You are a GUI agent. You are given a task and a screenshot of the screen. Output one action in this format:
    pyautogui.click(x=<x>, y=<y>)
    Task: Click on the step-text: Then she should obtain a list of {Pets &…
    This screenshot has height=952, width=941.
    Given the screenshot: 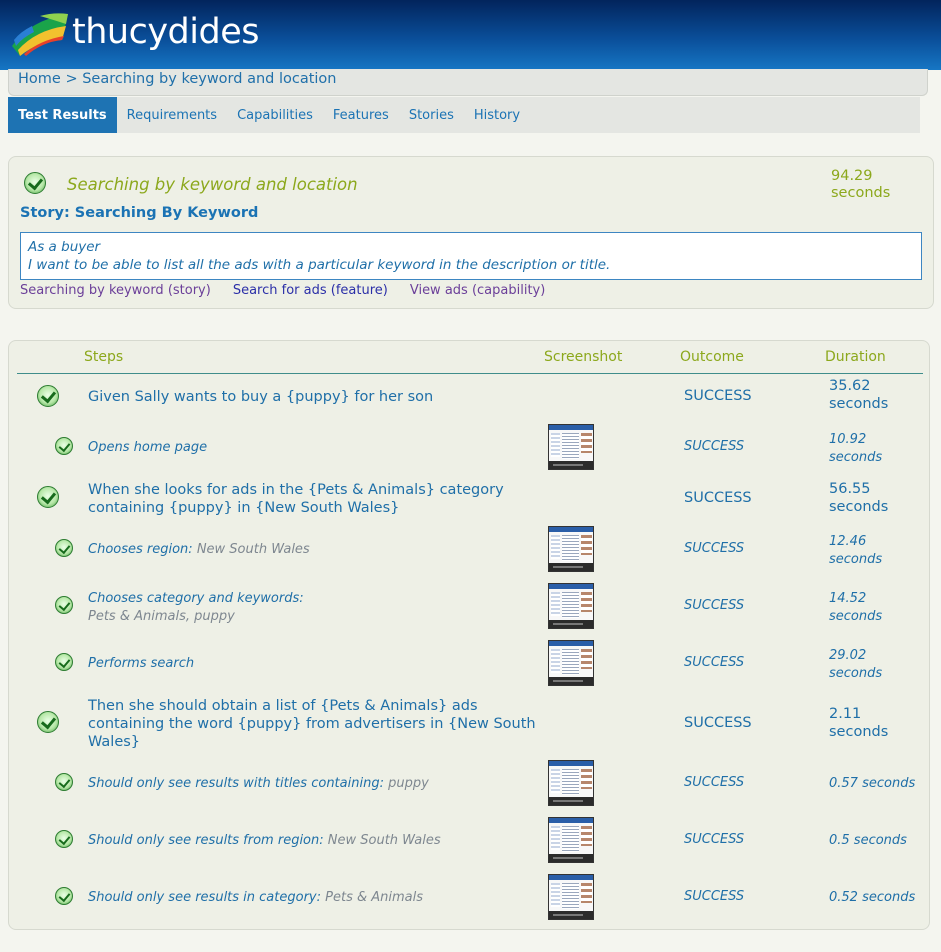 What is the action you would take?
    pyautogui.click(x=283, y=706)
    